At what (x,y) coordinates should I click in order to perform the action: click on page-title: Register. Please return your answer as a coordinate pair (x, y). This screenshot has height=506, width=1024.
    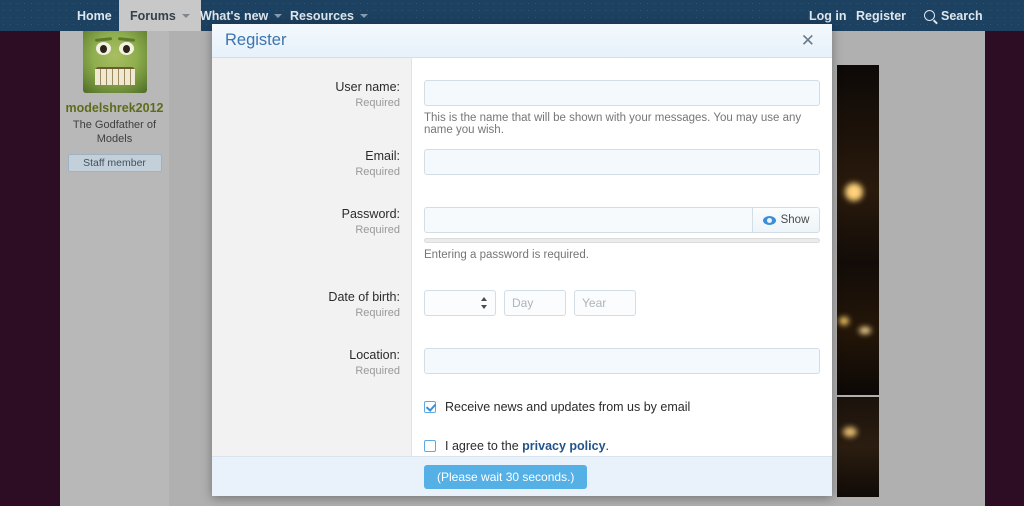
    Looking at the image, I should click on (256, 40).